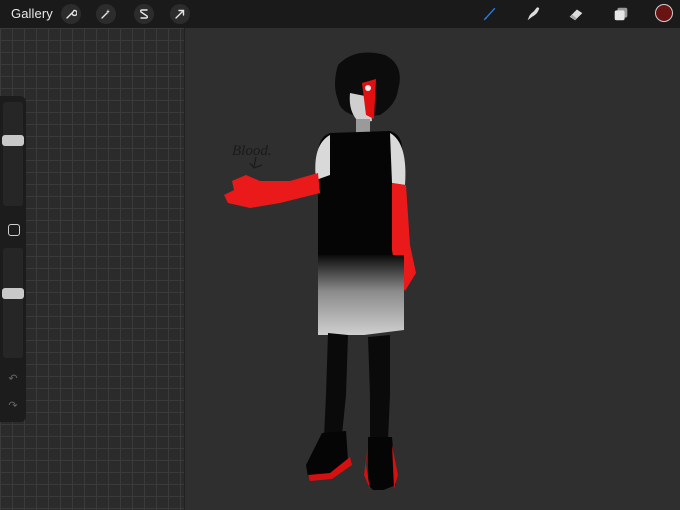 The height and width of the screenshot is (510, 680). Describe the element at coordinates (340, 14) in the screenshot. I see `top-toolbar: Gallery` at that location.